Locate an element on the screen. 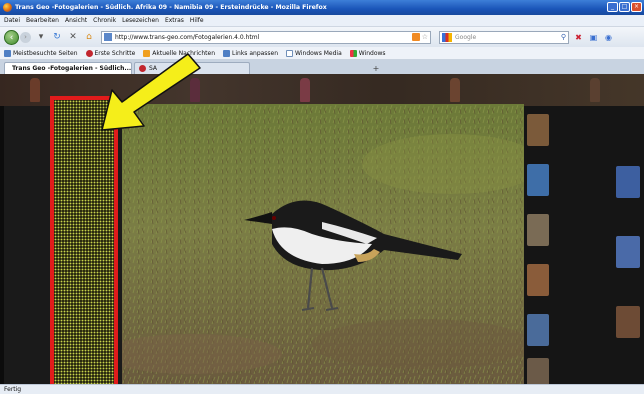 Image resolution: width=644 pixels, height=394 pixels. search-box: Google ⚲ is located at coordinates (504, 37).